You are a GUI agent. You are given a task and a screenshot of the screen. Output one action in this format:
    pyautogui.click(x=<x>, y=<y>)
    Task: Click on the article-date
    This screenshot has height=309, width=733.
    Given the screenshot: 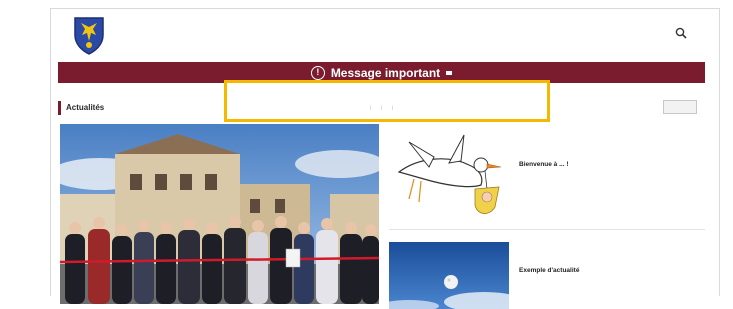 What is the action you would take?
    pyautogui.click(x=609, y=216)
    